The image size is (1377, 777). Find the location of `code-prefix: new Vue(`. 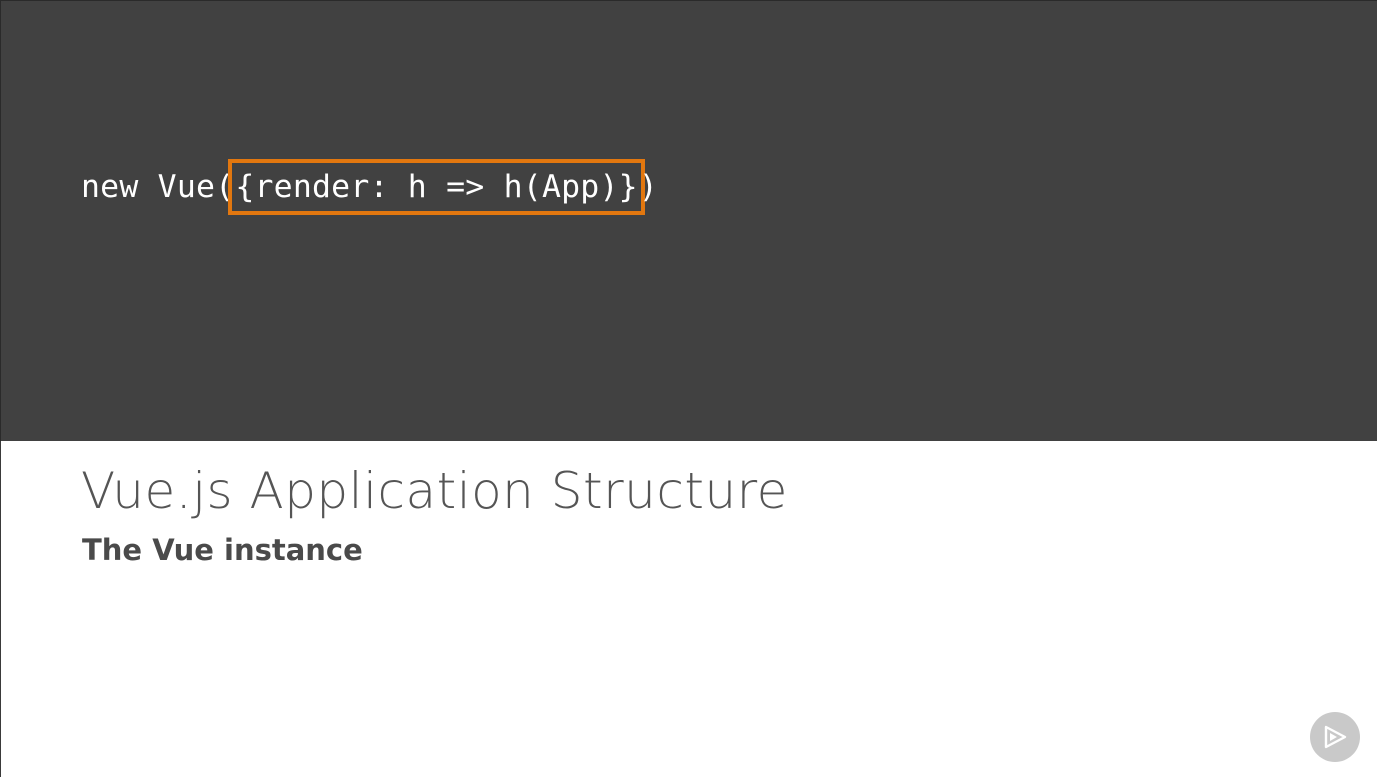

code-prefix: new Vue( is located at coordinates (158, 187).